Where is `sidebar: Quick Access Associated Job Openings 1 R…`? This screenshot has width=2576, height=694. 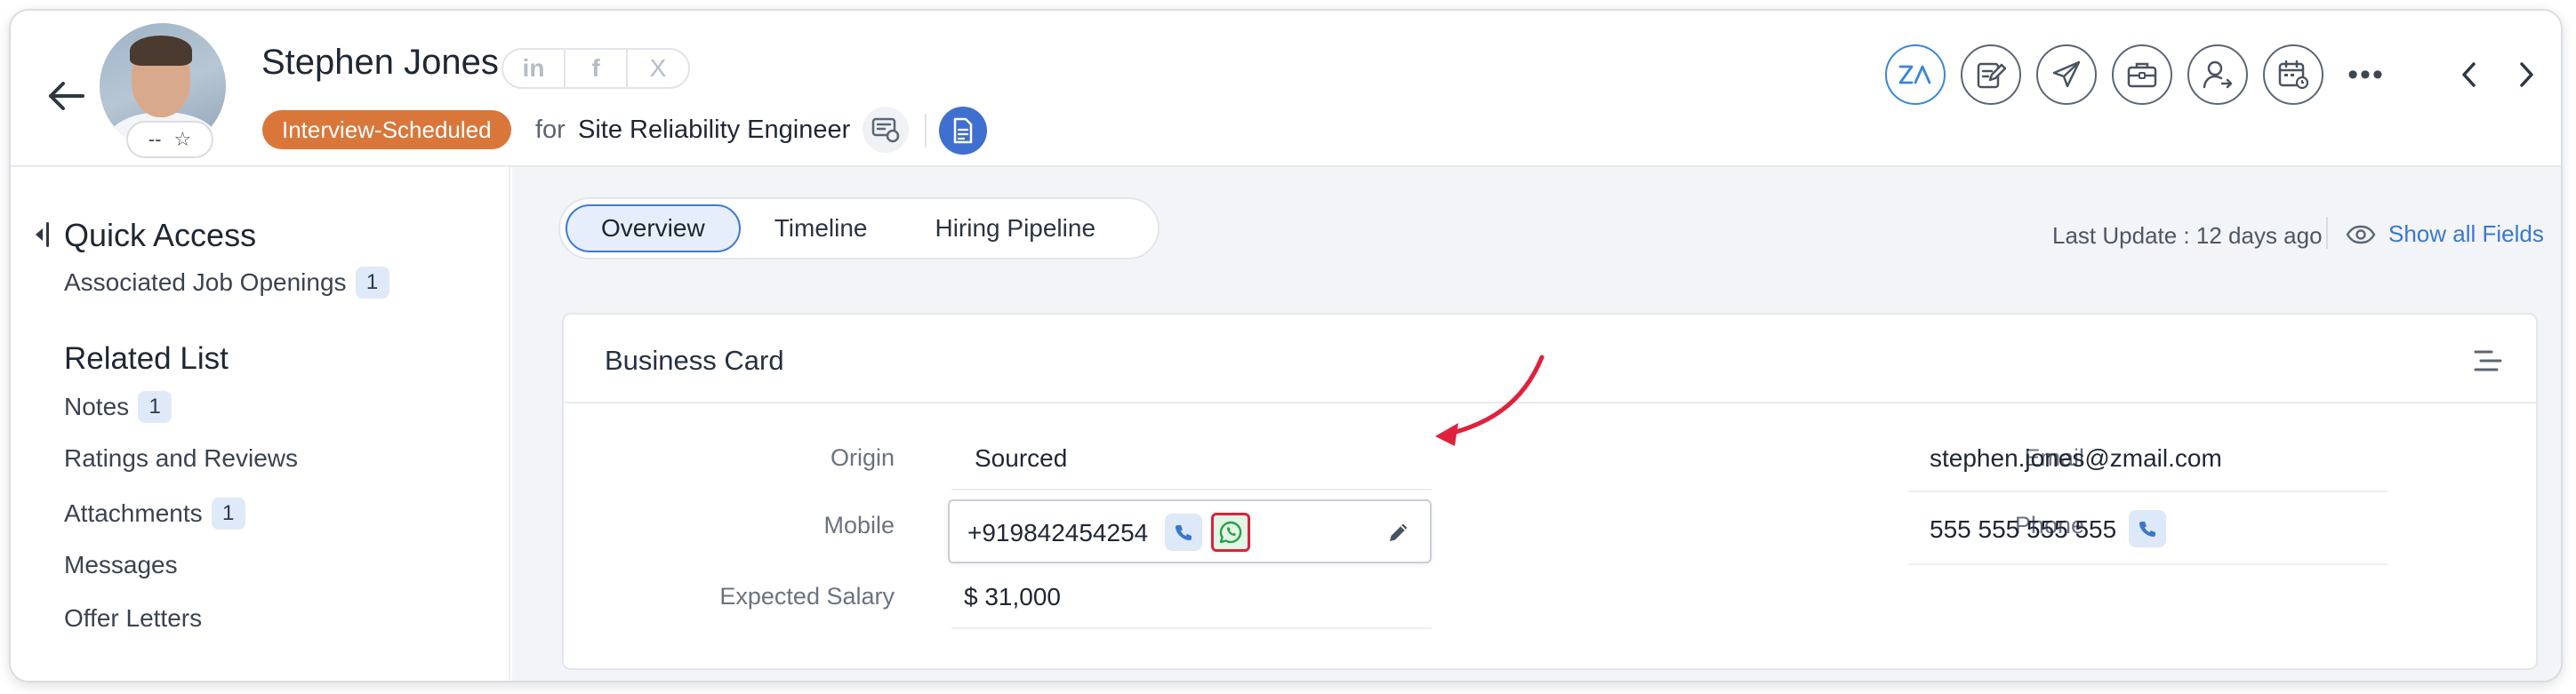
sidebar: Quick Access Associated Job Openings 1 R… is located at coordinates (260, 424).